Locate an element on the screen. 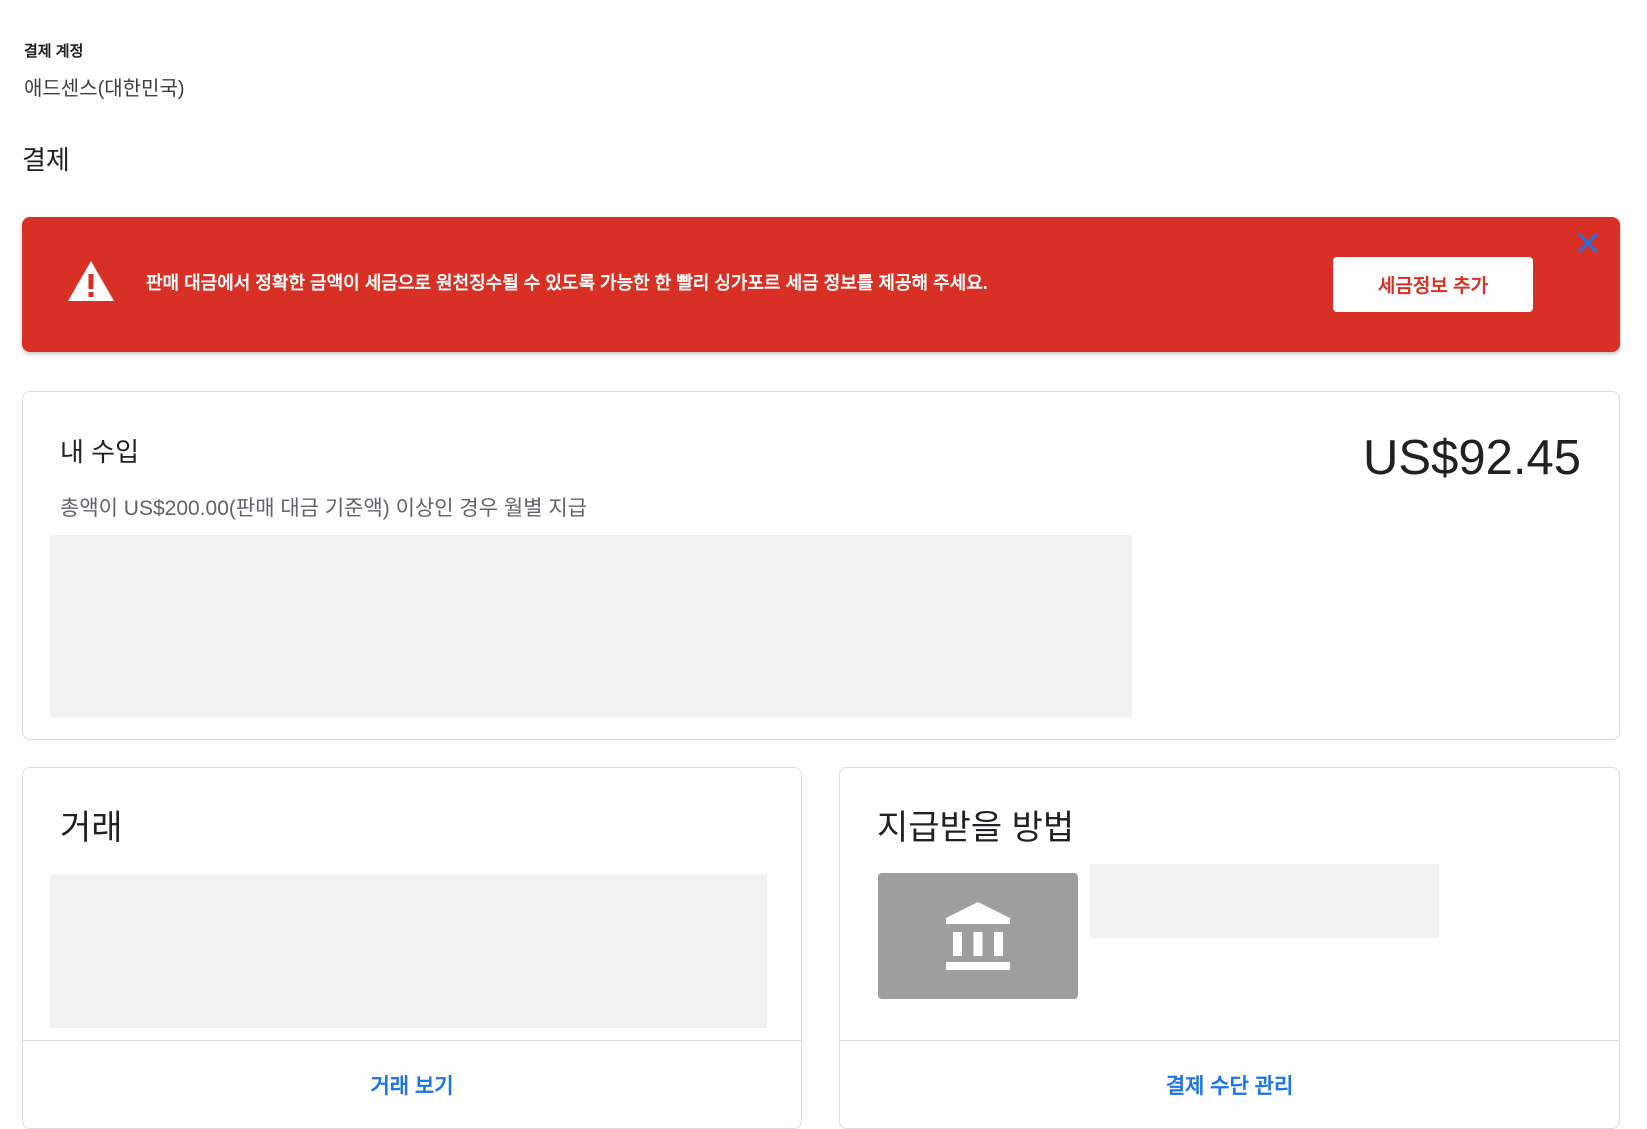 This screenshot has width=1647, height=1129. transactions-footer: 거래 보기 is located at coordinates (412, 1084).